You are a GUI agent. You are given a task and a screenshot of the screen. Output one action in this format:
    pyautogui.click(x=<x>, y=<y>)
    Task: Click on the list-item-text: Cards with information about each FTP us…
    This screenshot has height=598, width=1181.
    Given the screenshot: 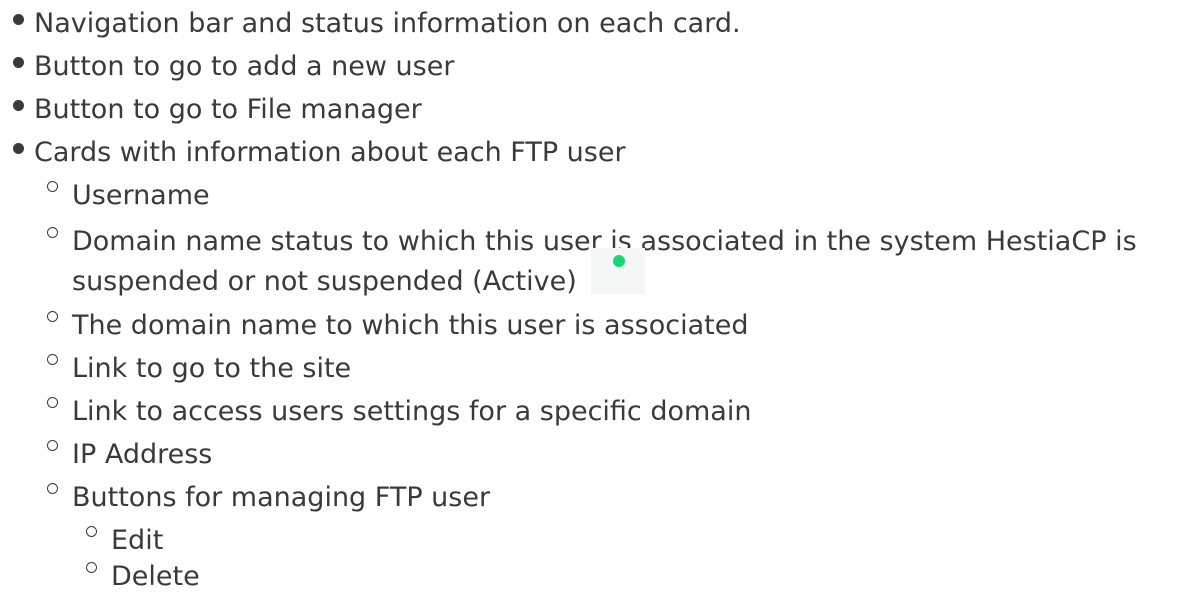 What is the action you would take?
    pyautogui.click(x=330, y=152)
    